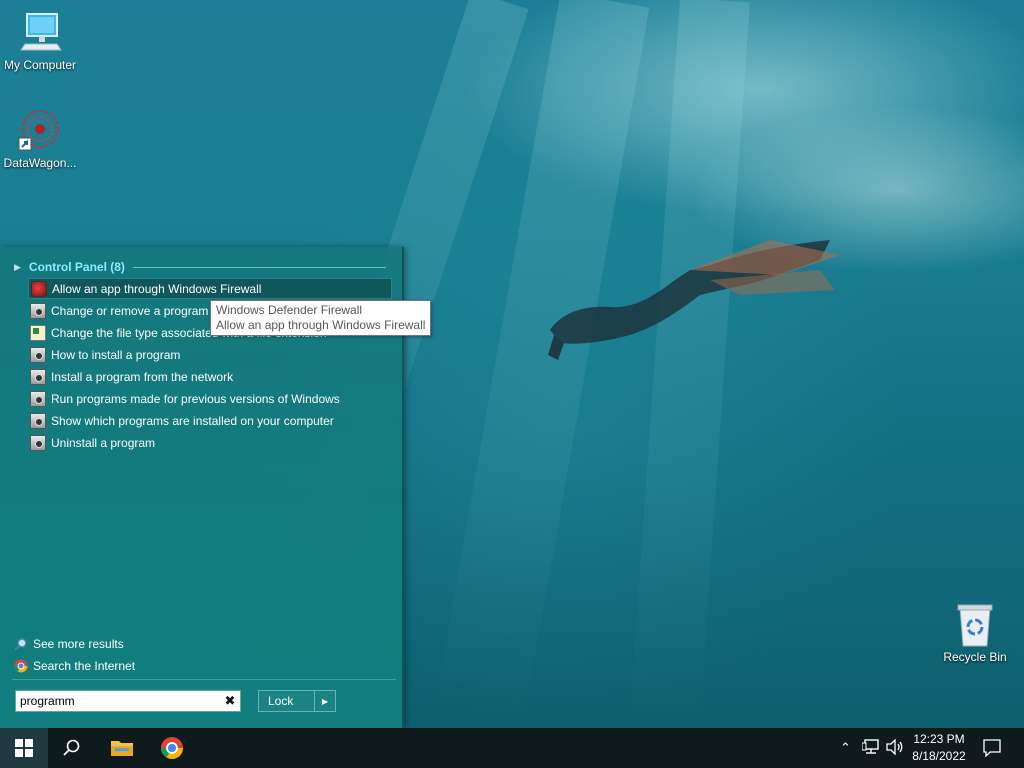 This screenshot has height=768, width=1024. What do you see at coordinates (118, 701) in the screenshot?
I see `search-input` at bounding box center [118, 701].